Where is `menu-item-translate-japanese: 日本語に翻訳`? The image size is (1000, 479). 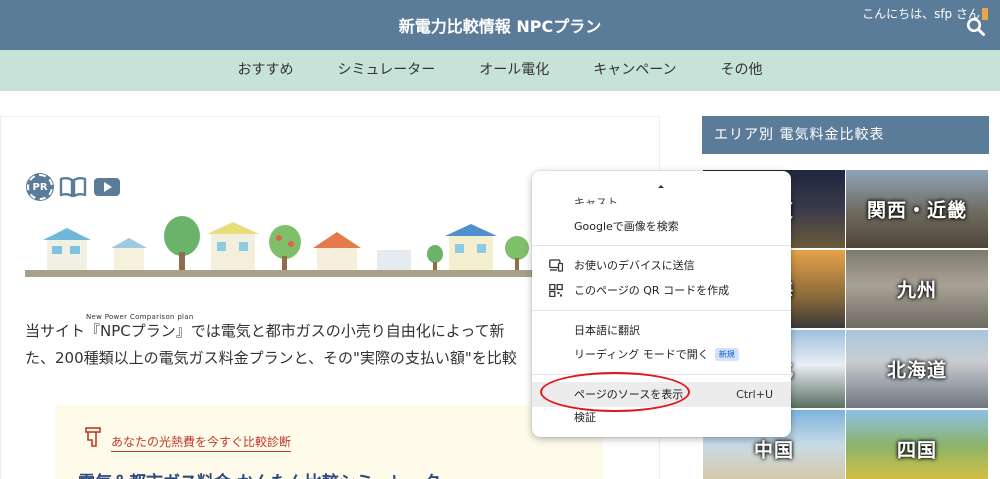
menu-item-translate-japanese: 日本語に翻訳 is located at coordinates (661, 330).